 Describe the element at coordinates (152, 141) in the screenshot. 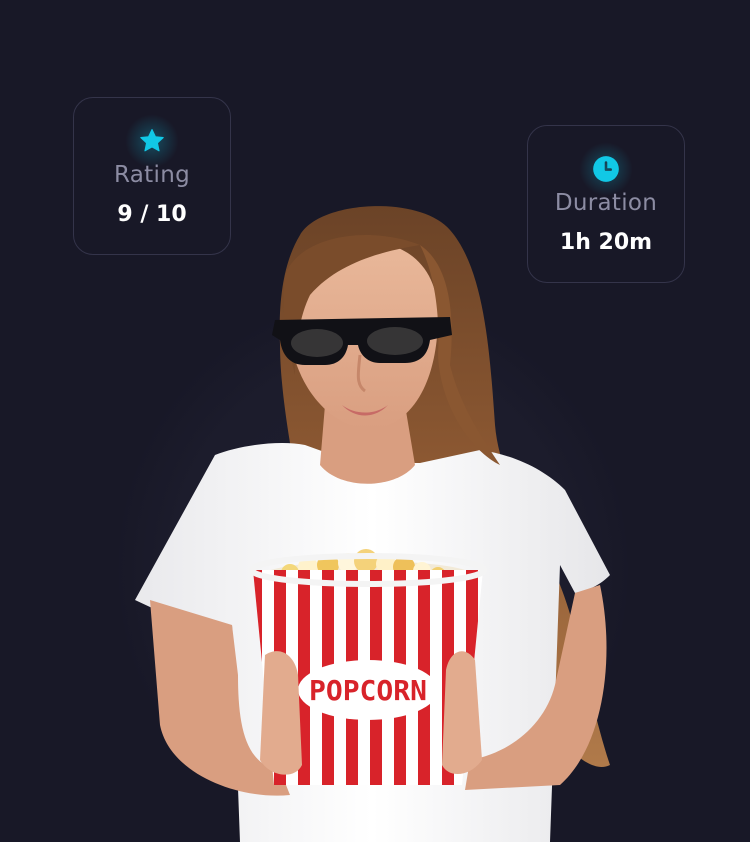

I see `star-icon` at that location.